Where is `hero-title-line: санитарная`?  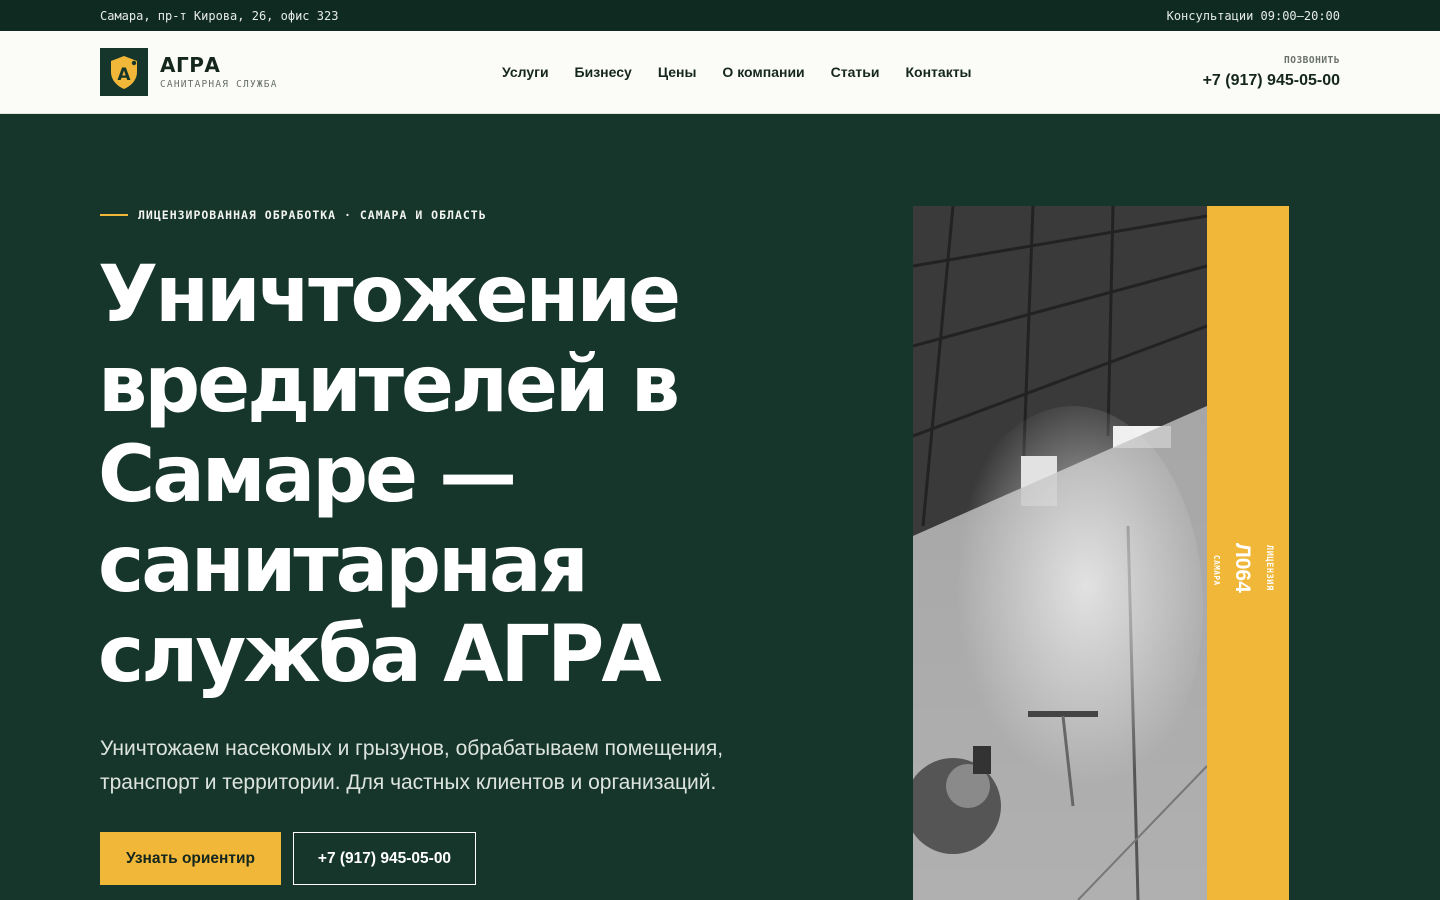
hero-title-line: санитарная is located at coordinates (343, 565).